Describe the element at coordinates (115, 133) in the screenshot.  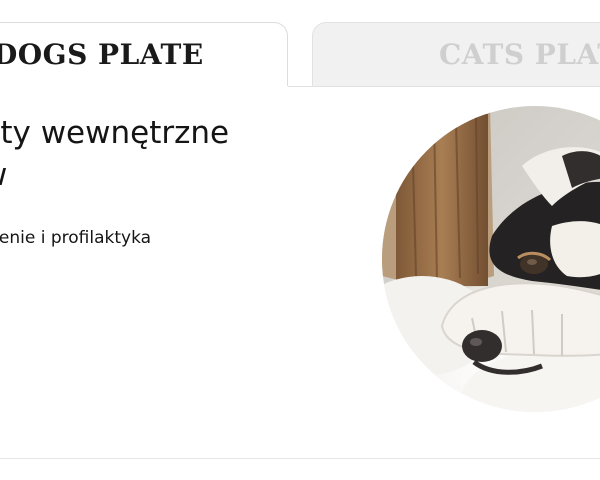
I see `article-title-line-1: yty wewnętrzne` at that location.